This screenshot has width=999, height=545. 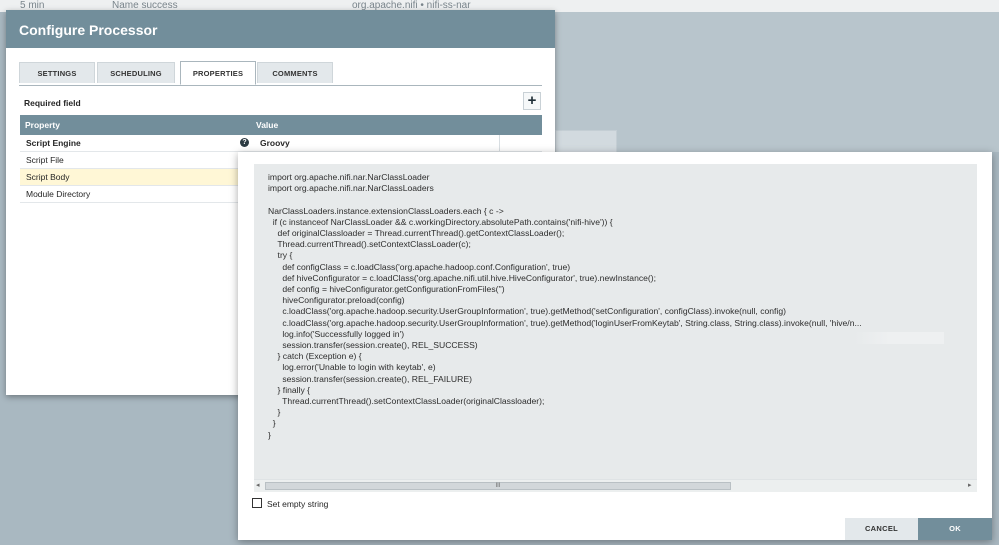 I want to click on canvas-background, so click(x=777, y=82).